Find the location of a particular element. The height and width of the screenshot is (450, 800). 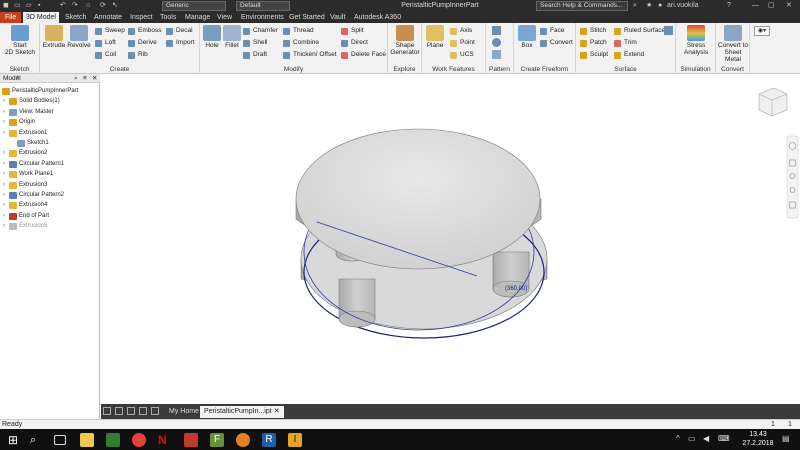

delete-face-button: Delete Face is located at coordinates (363, 55).